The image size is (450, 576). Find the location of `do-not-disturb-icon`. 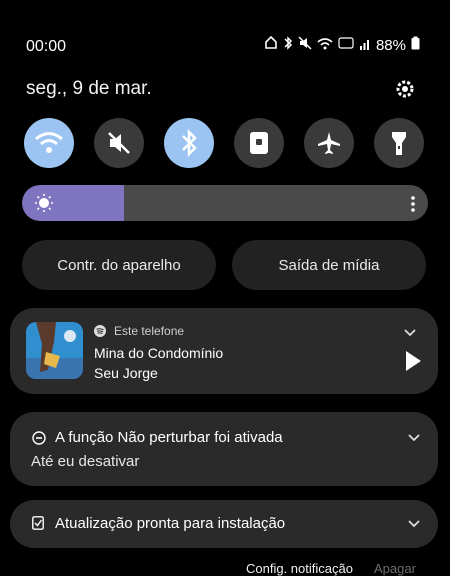

do-not-disturb-icon is located at coordinates (39, 440).